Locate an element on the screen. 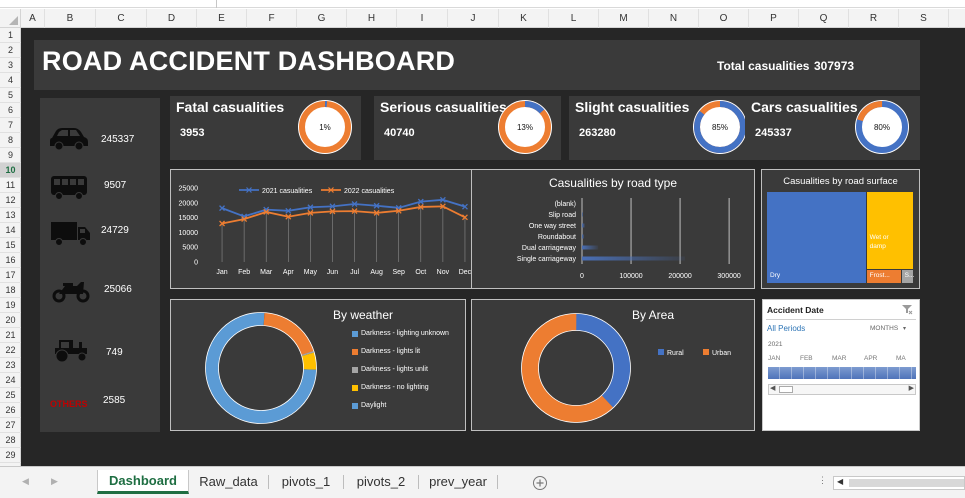 This screenshot has width=965, height=498. row-header-4: 4 is located at coordinates (10, 80).